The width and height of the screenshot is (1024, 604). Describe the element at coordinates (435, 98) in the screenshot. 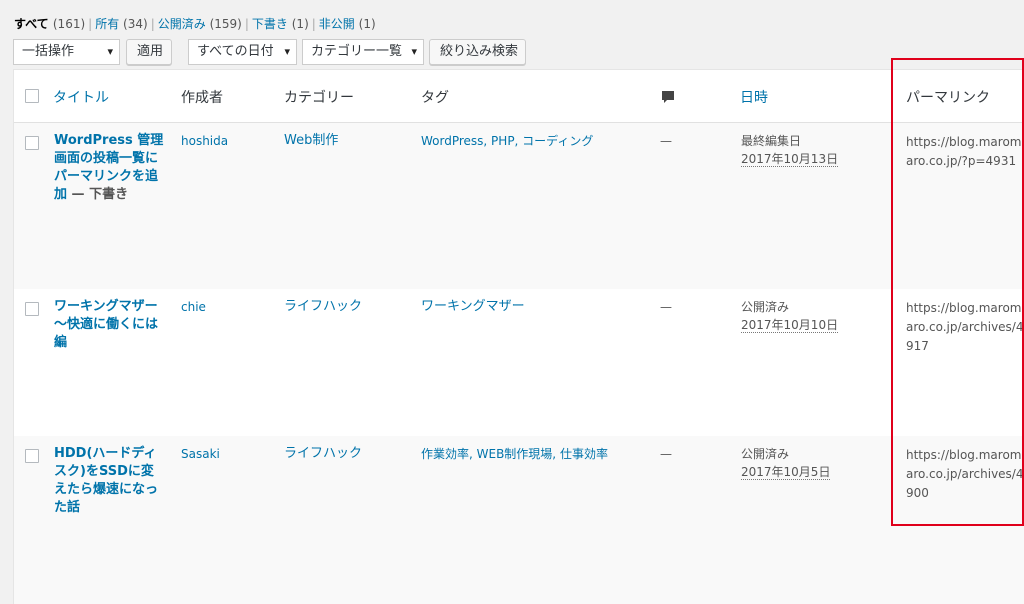

I see `column-tags: タグ` at that location.